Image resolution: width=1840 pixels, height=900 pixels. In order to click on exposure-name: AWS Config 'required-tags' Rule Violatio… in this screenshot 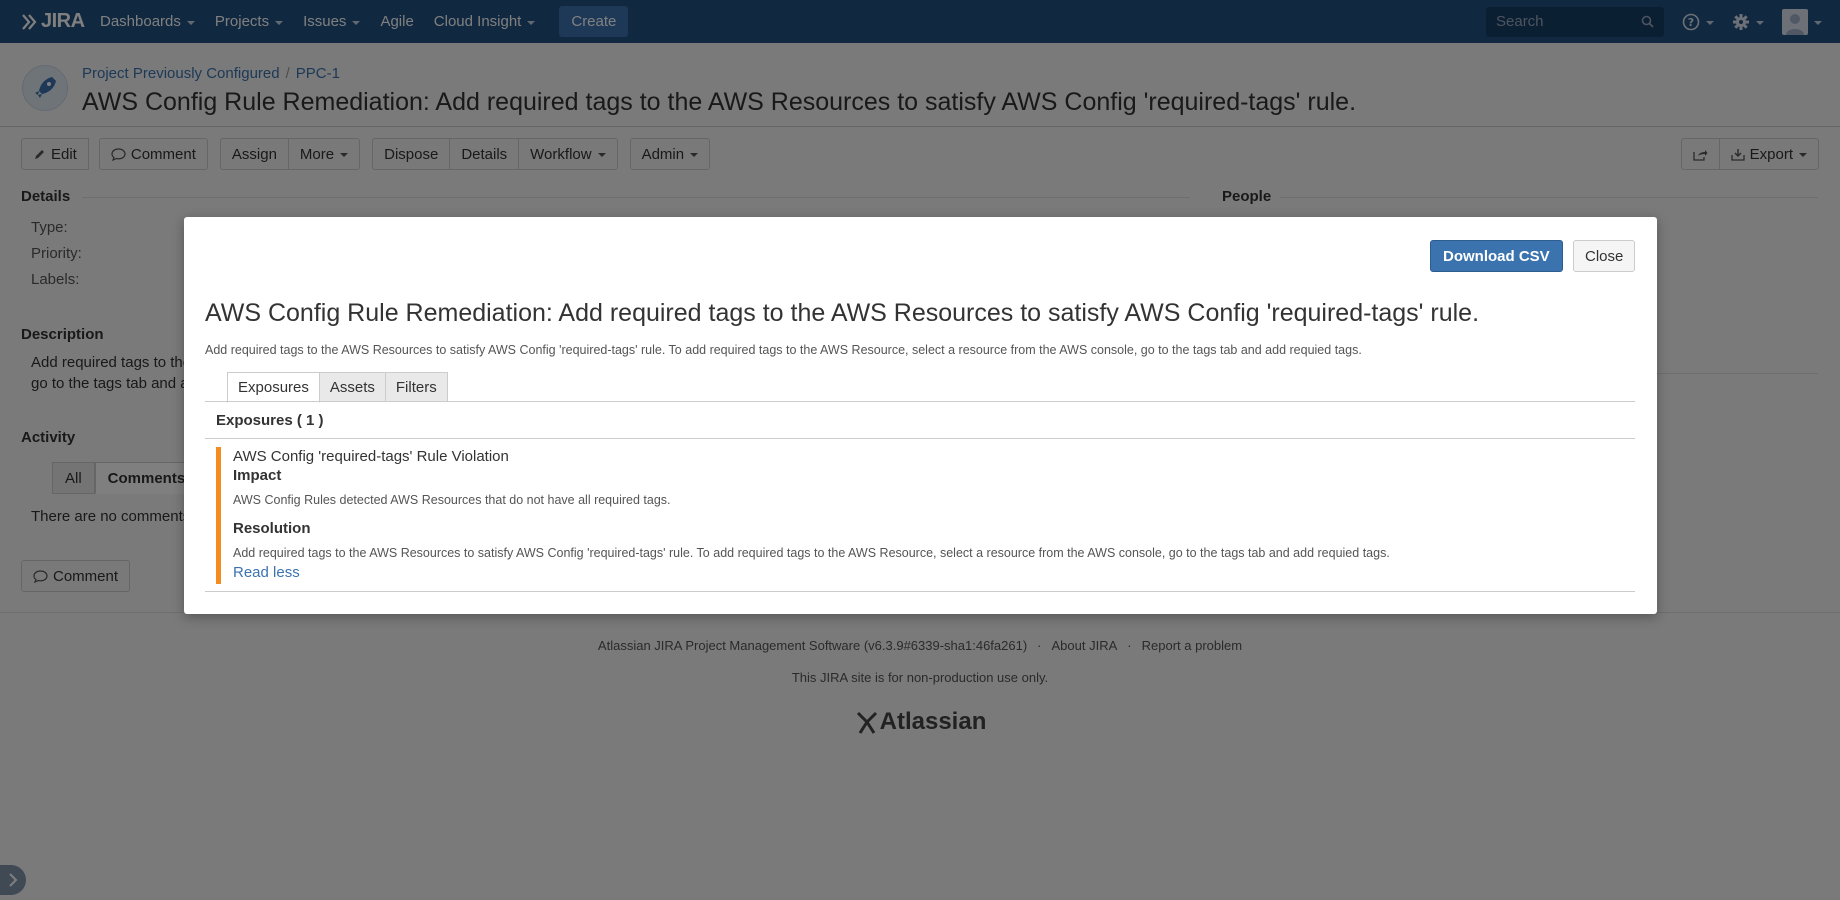, I will do `click(371, 456)`.